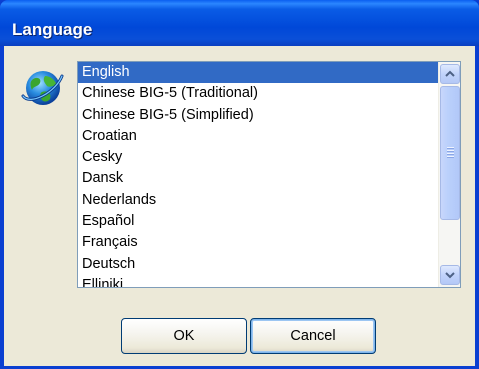  Describe the element at coordinates (239, 23) in the screenshot. I see `title-bar: Language` at that location.